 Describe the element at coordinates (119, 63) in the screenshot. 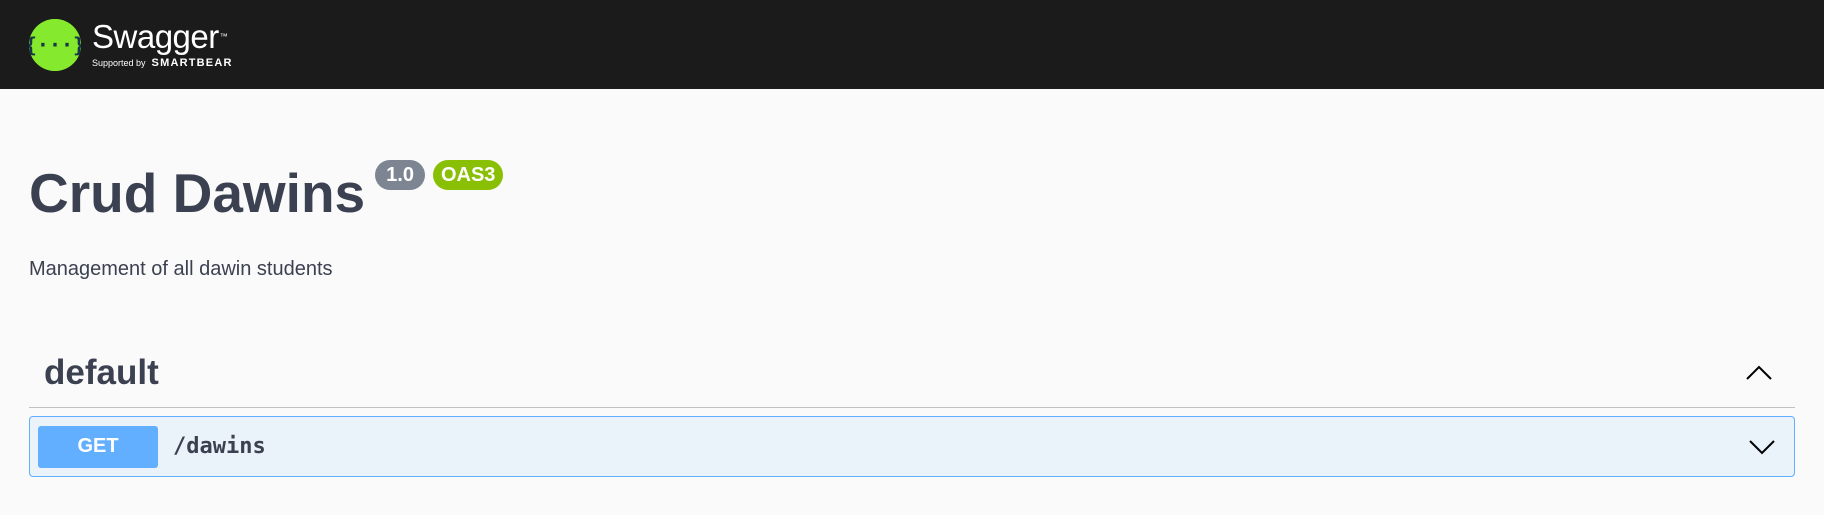

I see `supported-by-label: Supported by` at that location.